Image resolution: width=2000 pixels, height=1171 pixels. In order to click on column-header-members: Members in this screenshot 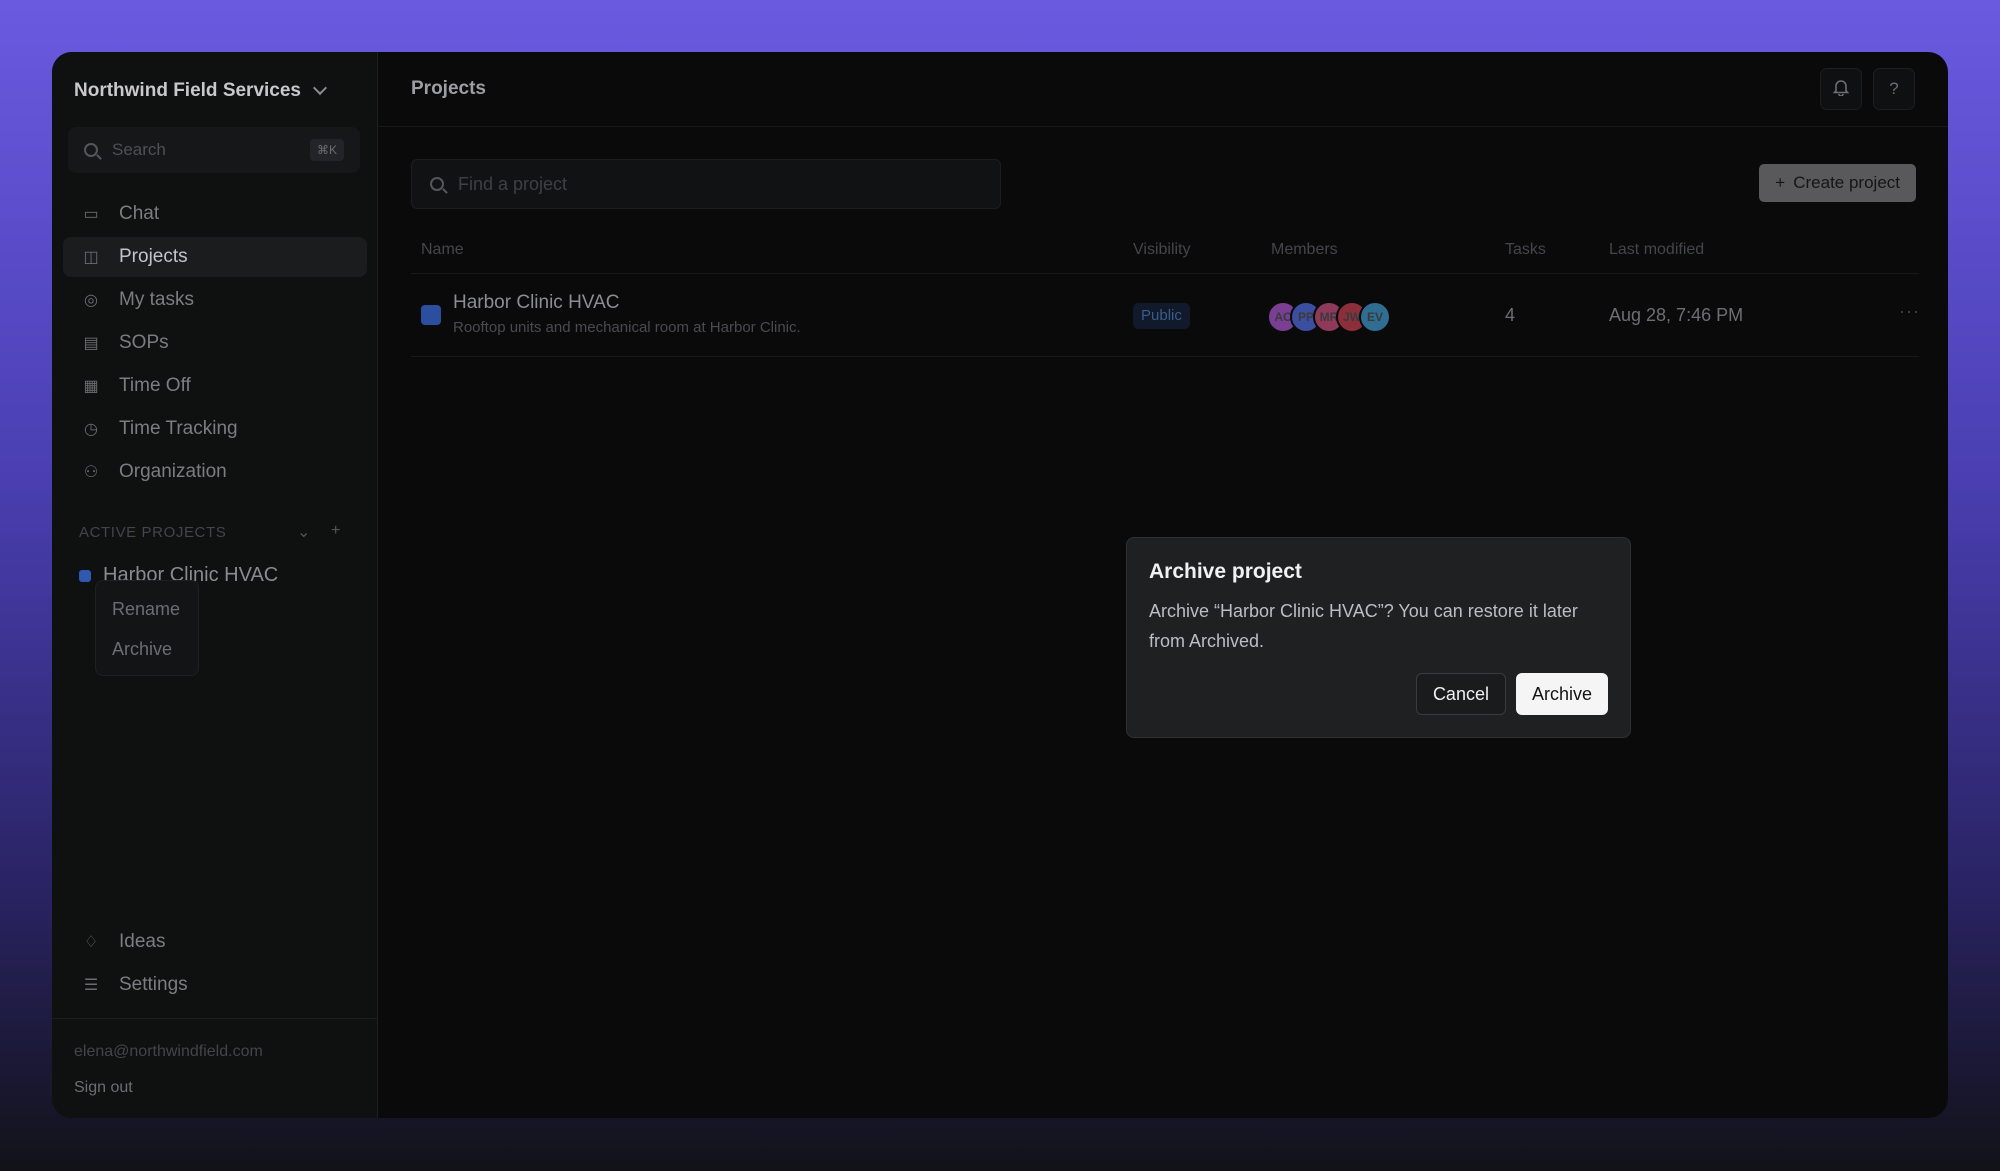, I will do `click(1304, 250)`.